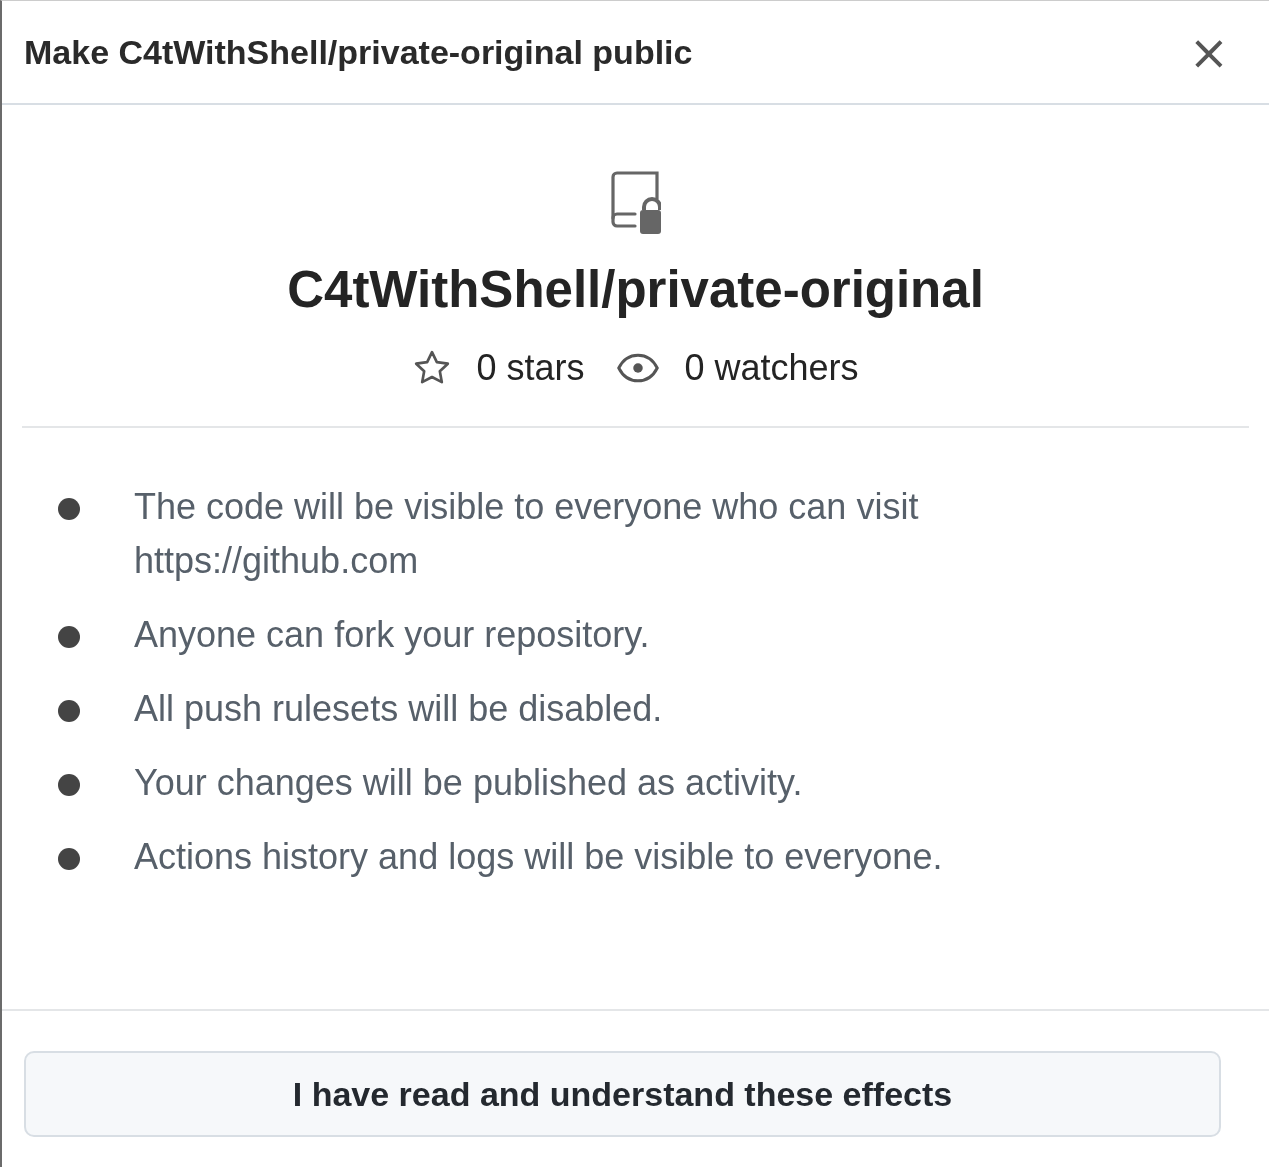 Image resolution: width=1269 pixels, height=1167 pixels. I want to click on effect-text: All push rulesets will be disabled., so click(399, 709).